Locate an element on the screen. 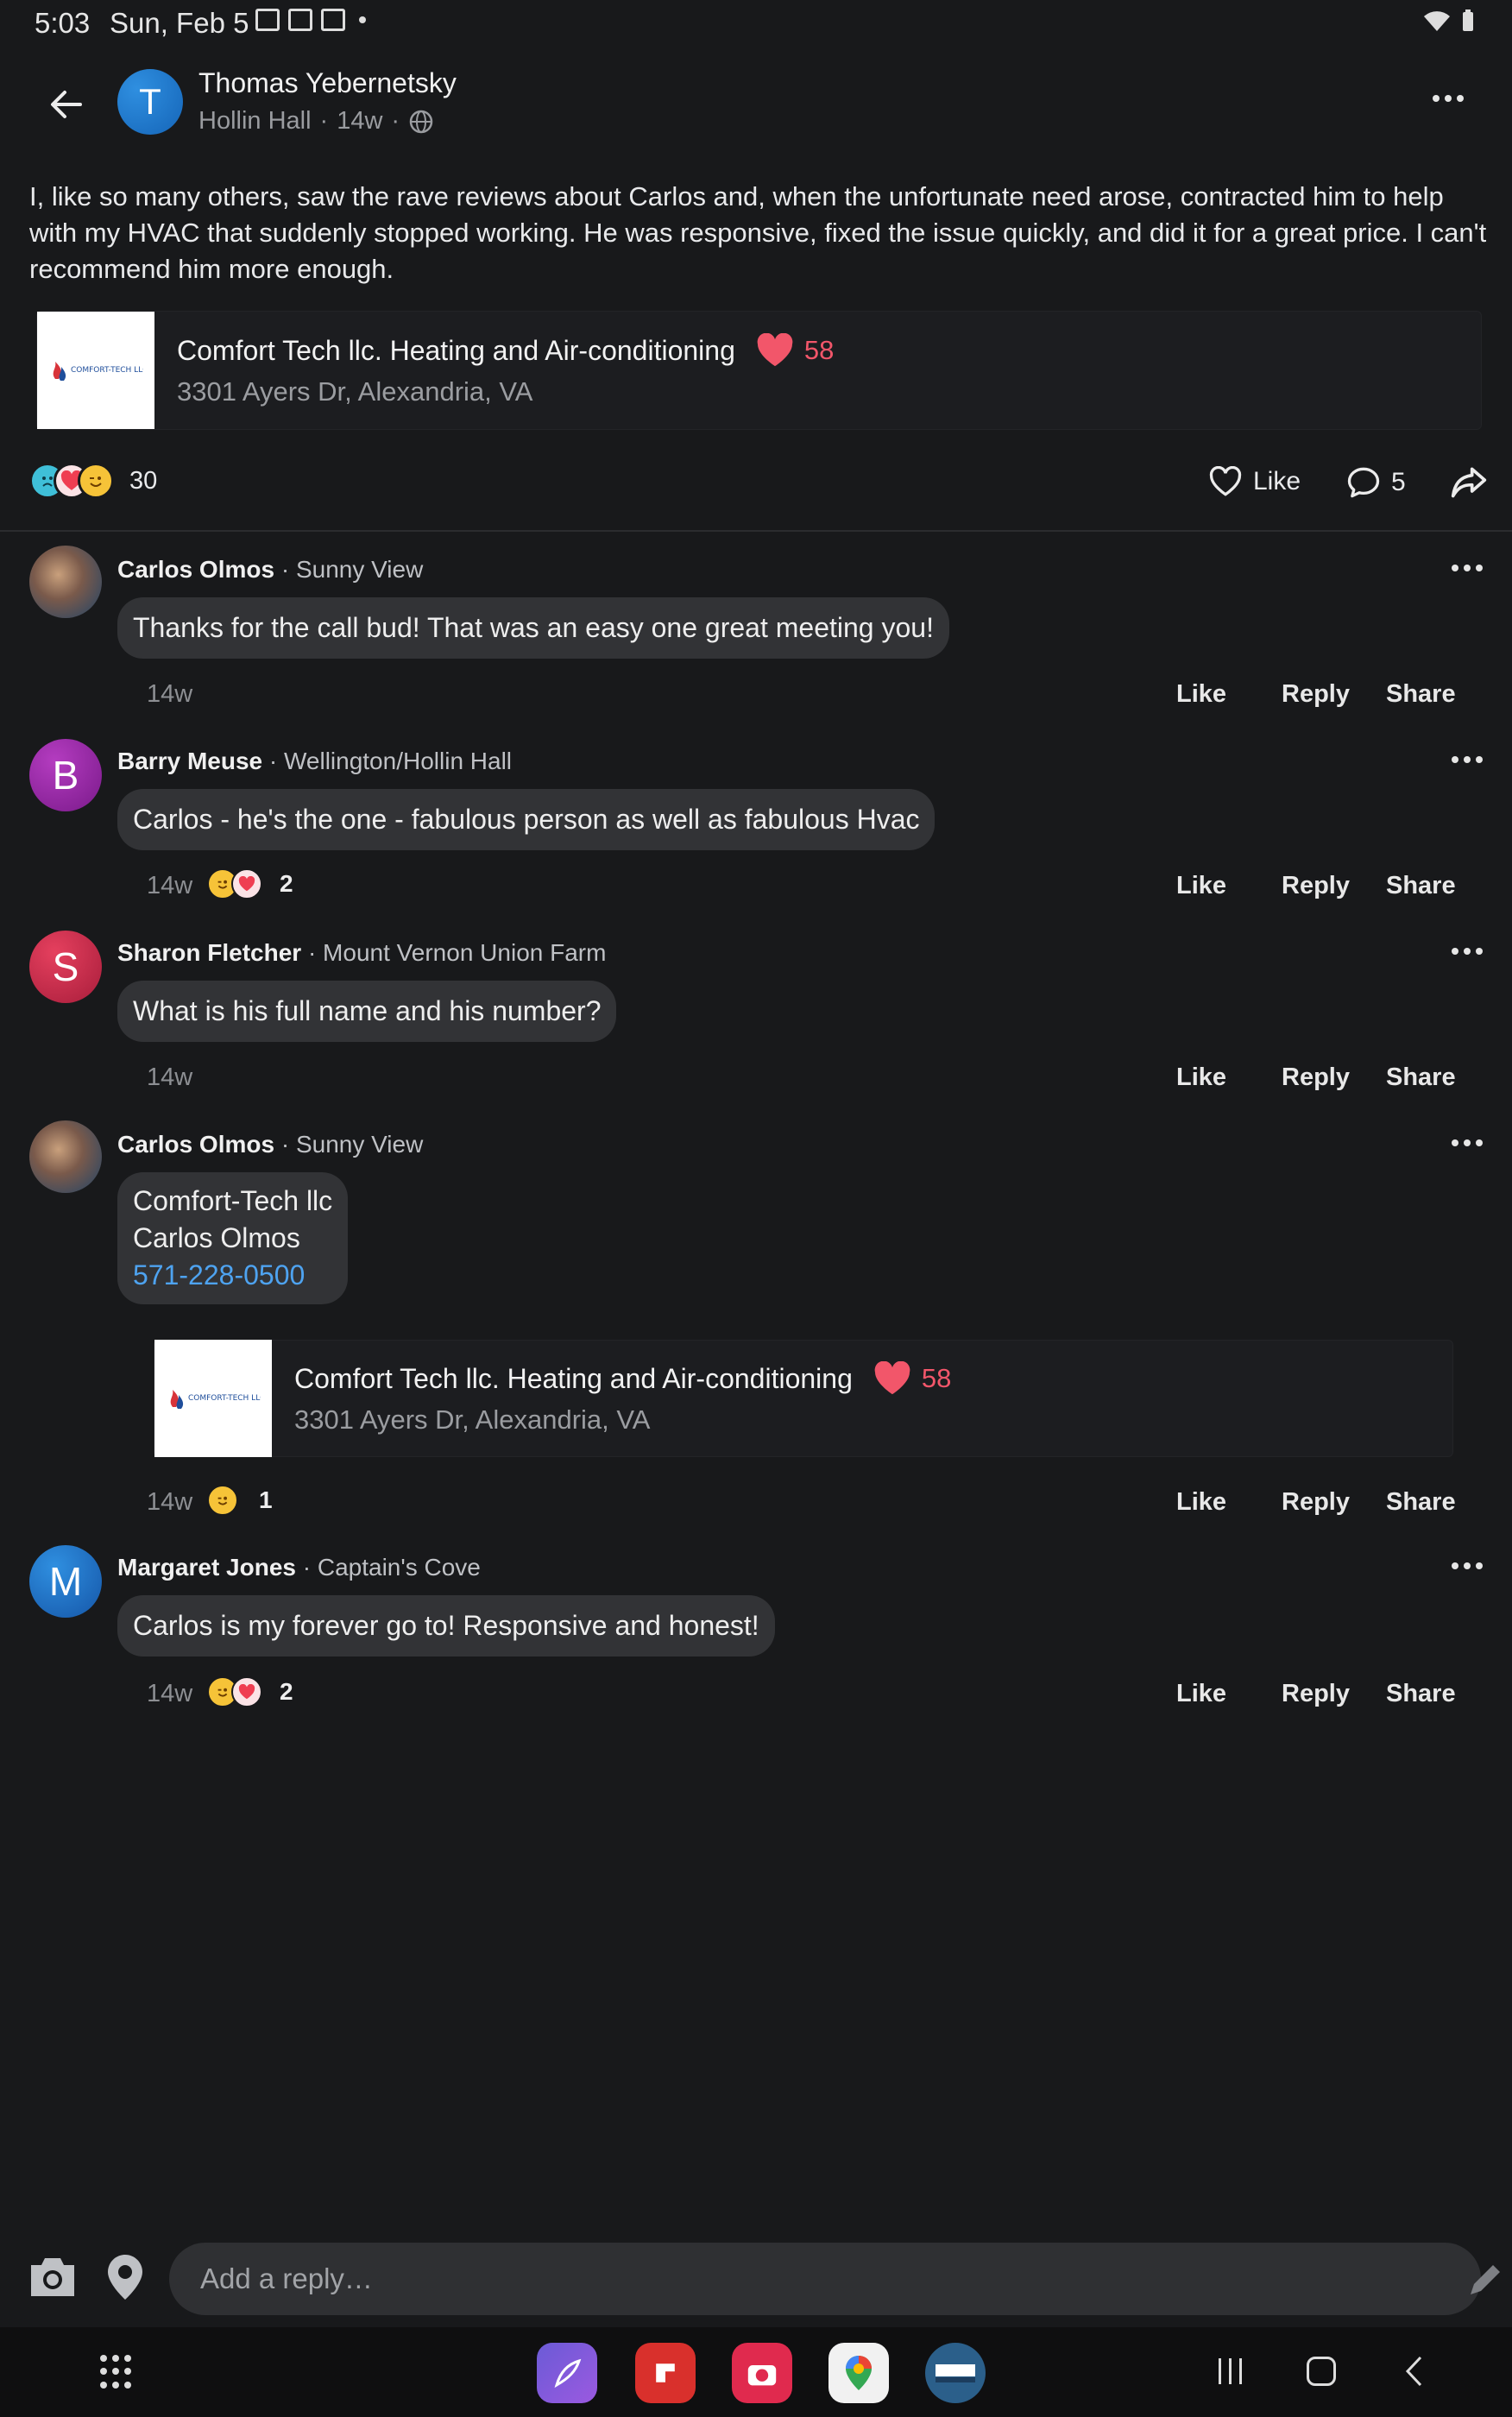 This screenshot has height=2417, width=1512. comment-neighborhood: · Captain's Cove is located at coordinates (391, 1567).